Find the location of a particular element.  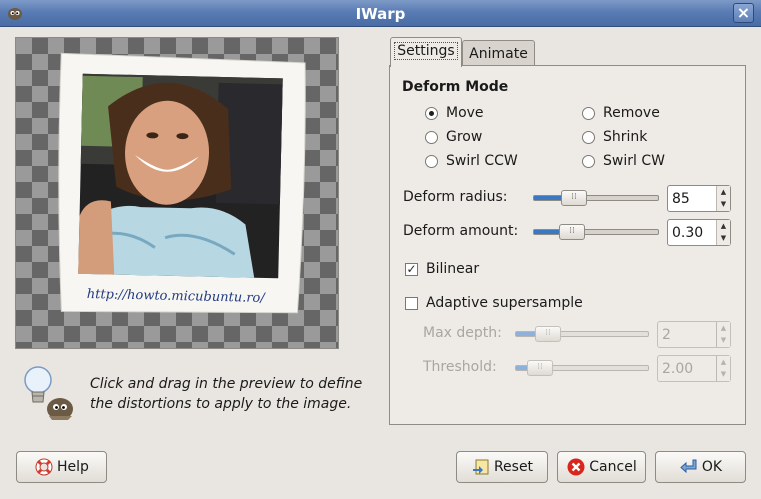

radio-move: Move is located at coordinates (454, 113).